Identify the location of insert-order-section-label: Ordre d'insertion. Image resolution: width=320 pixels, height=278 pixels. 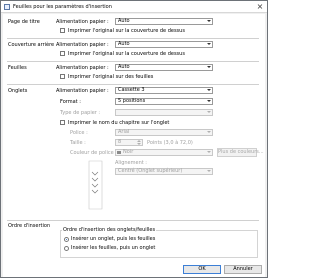
(29, 226).